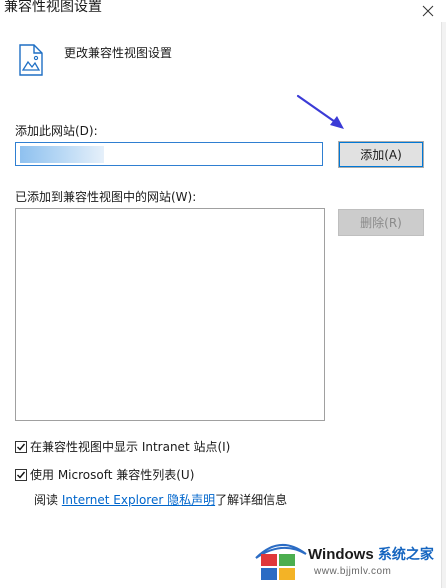  What do you see at coordinates (371, 554) in the screenshot?
I see `watermark-brand: Windows 系统之家` at bounding box center [371, 554].